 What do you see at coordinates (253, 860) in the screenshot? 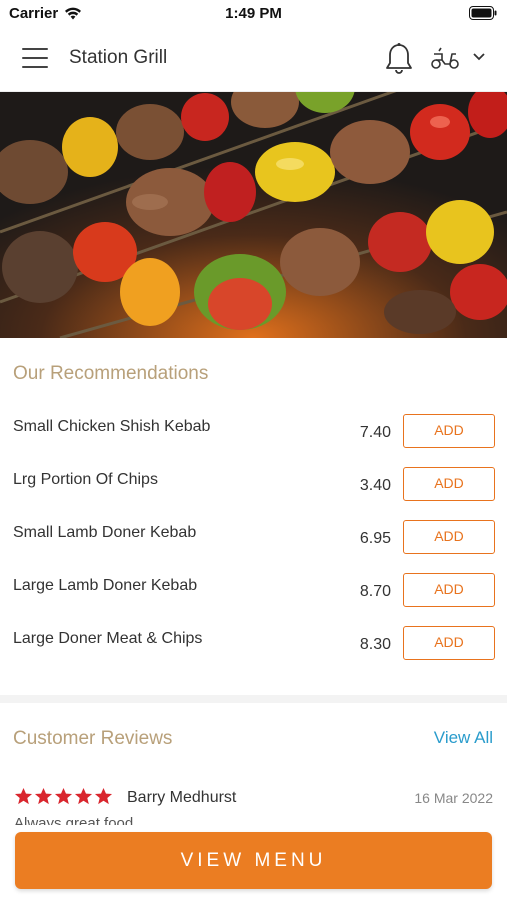
I see `view-menu-button: VIEW MENU` at bounding box center [253, 860].